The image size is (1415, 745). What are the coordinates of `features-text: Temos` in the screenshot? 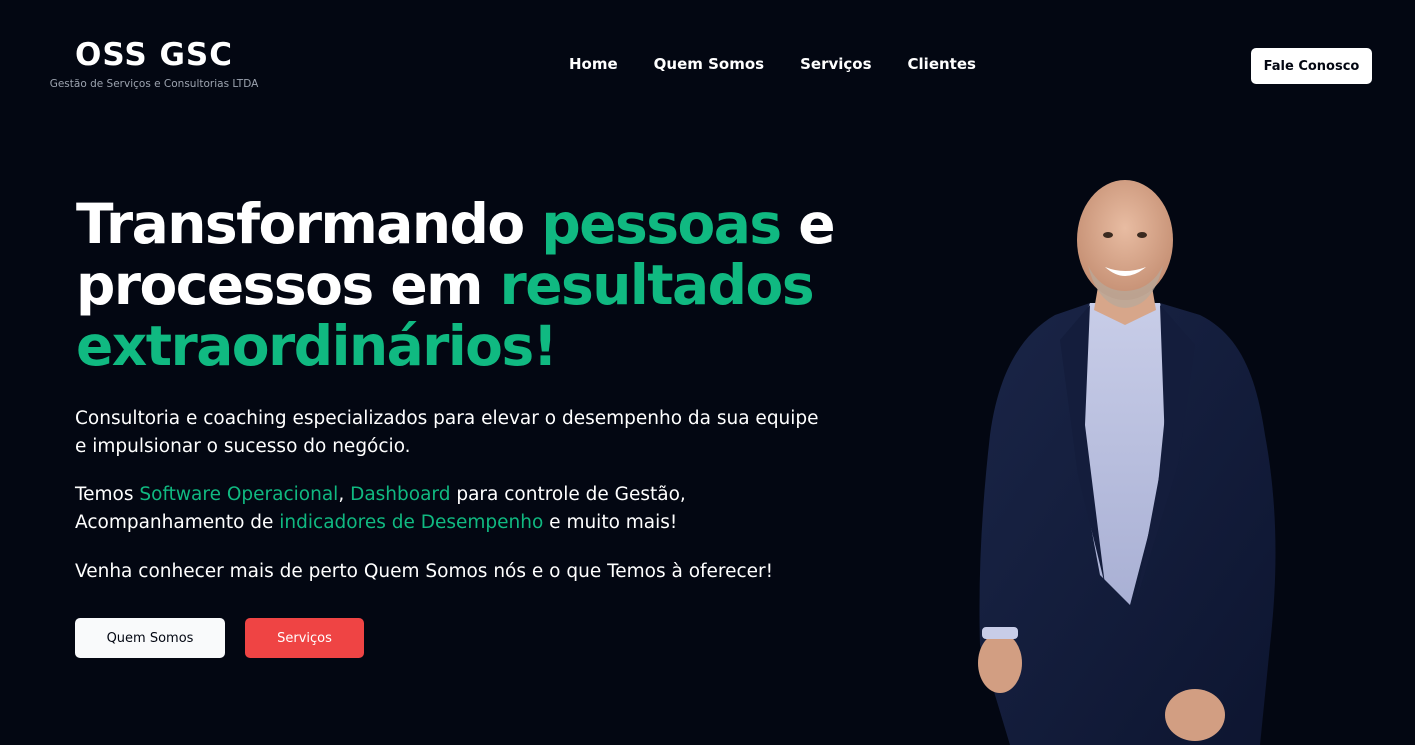 It's located at (107, 494).